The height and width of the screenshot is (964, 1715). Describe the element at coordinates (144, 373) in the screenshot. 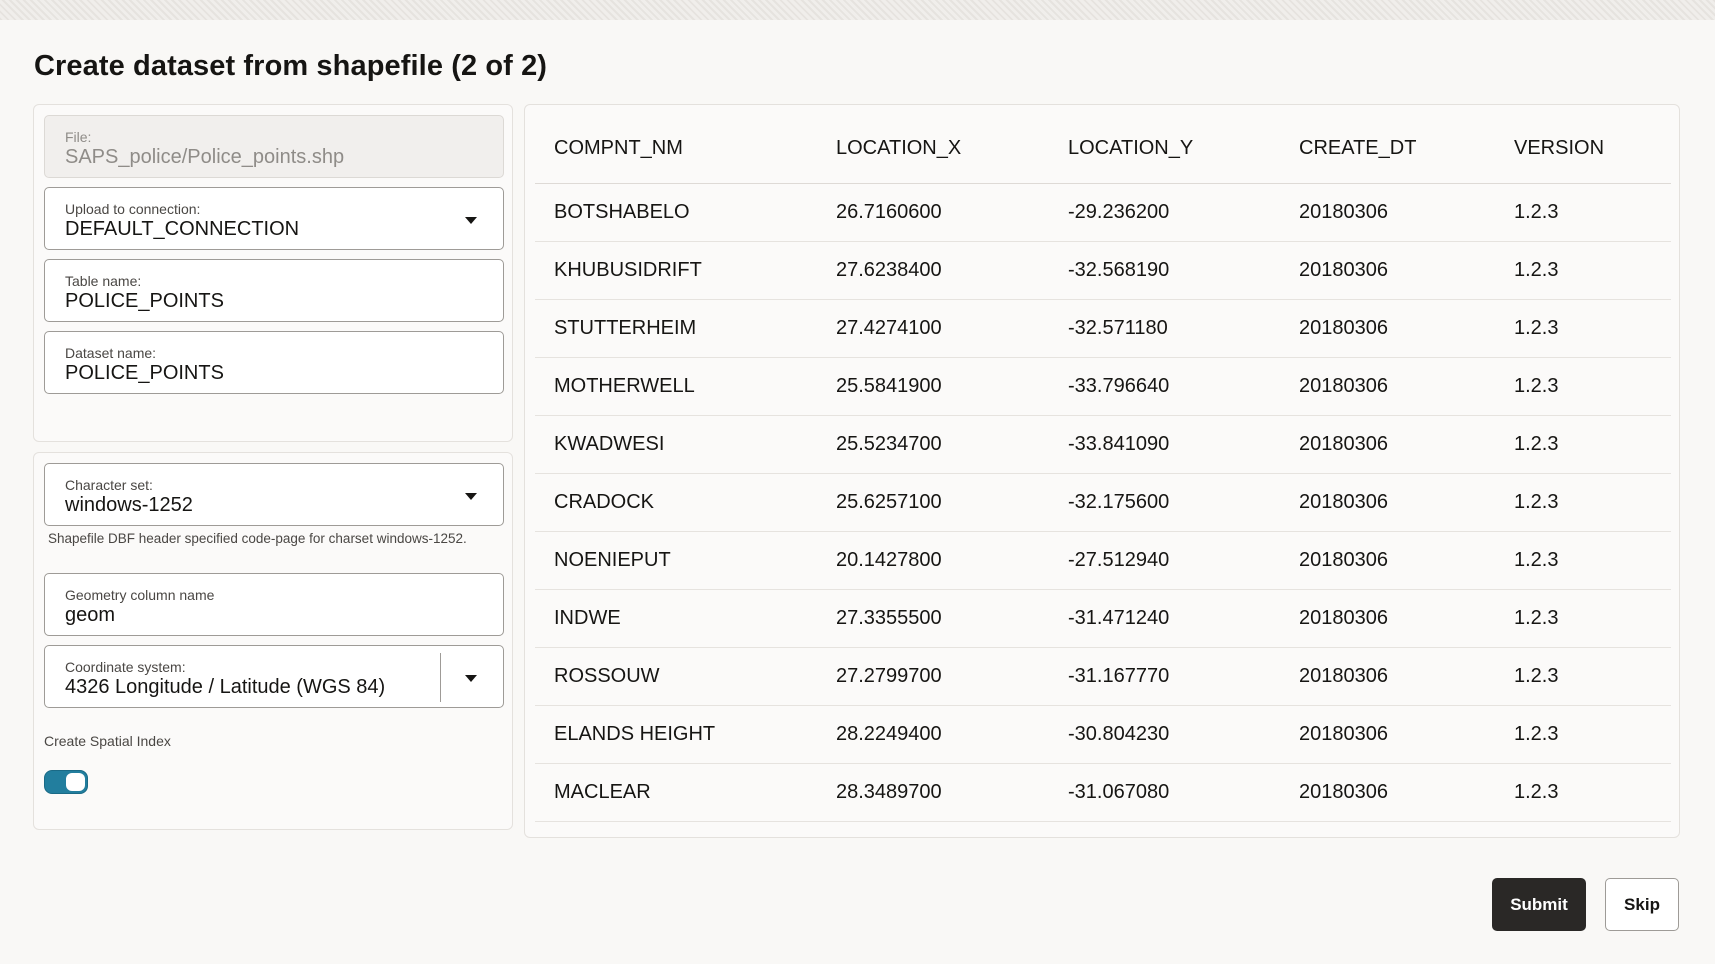

I see `dataset-name-value: POLICE_POINTS` at that location.